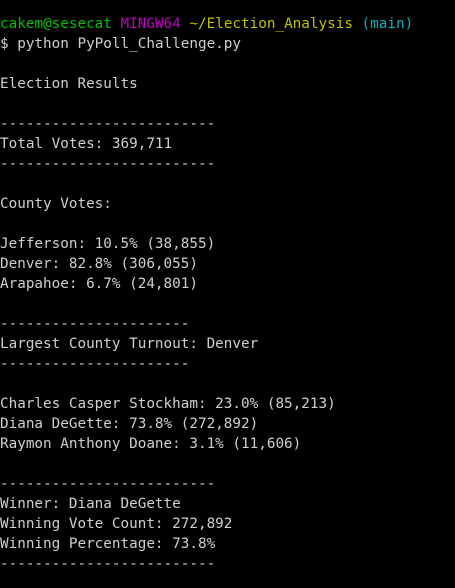  What do you see at coordinates (90, 504) in the screenshot?
I see `winner: Winner: Diana DeGette` at bounding box center [90, 504].